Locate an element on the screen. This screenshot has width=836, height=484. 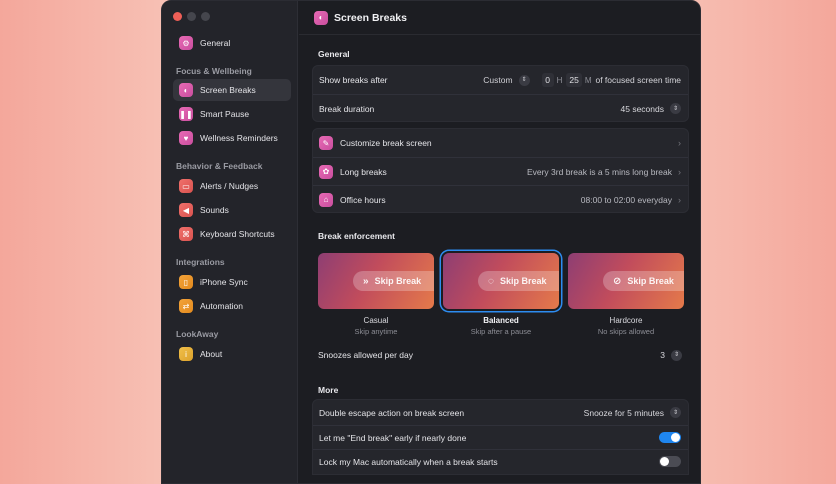
speaker-icon: ◀ is located at coordinates (186, 210).